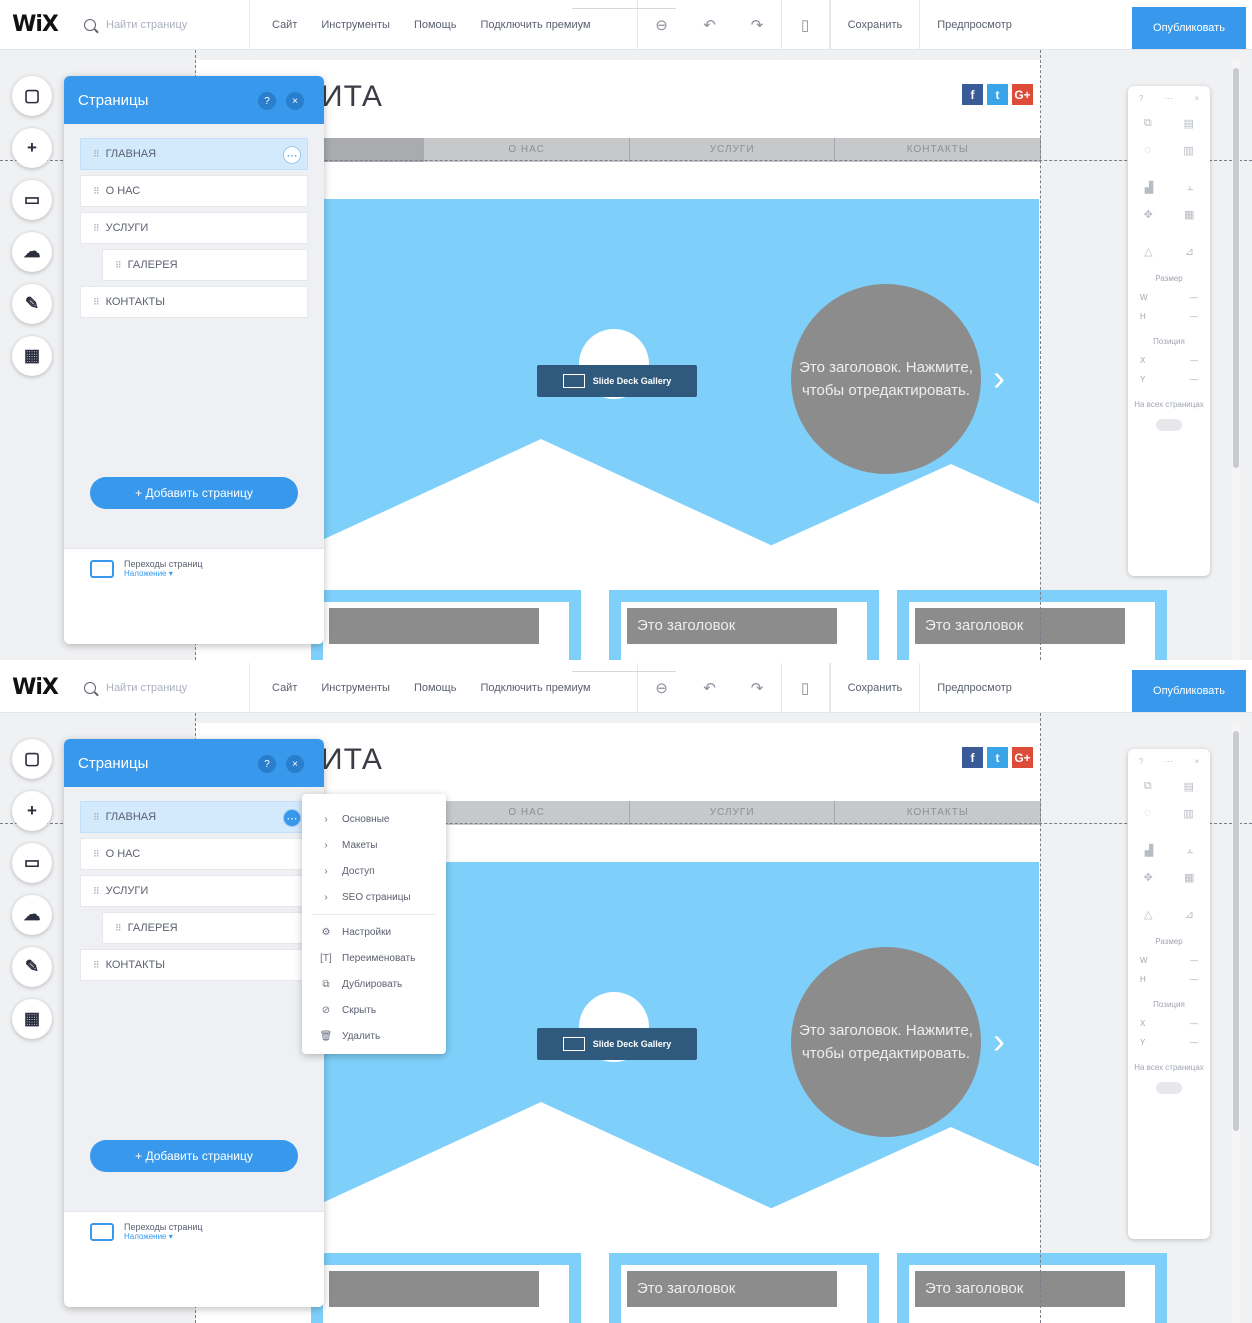 Image resolution: width=1252 pixels, height=1323 pixels. I want to click on blog-icon: ✎, so click(32, 304).